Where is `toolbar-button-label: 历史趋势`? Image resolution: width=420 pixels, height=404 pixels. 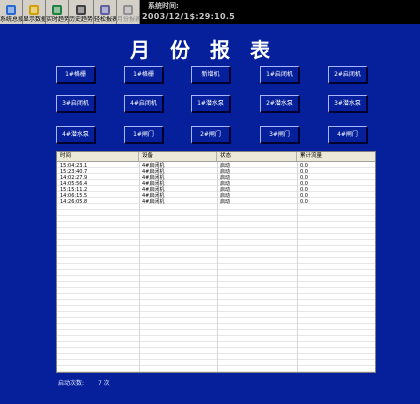
toolbar-button-label: 历史趋势 is located at coordinates (81, 19).